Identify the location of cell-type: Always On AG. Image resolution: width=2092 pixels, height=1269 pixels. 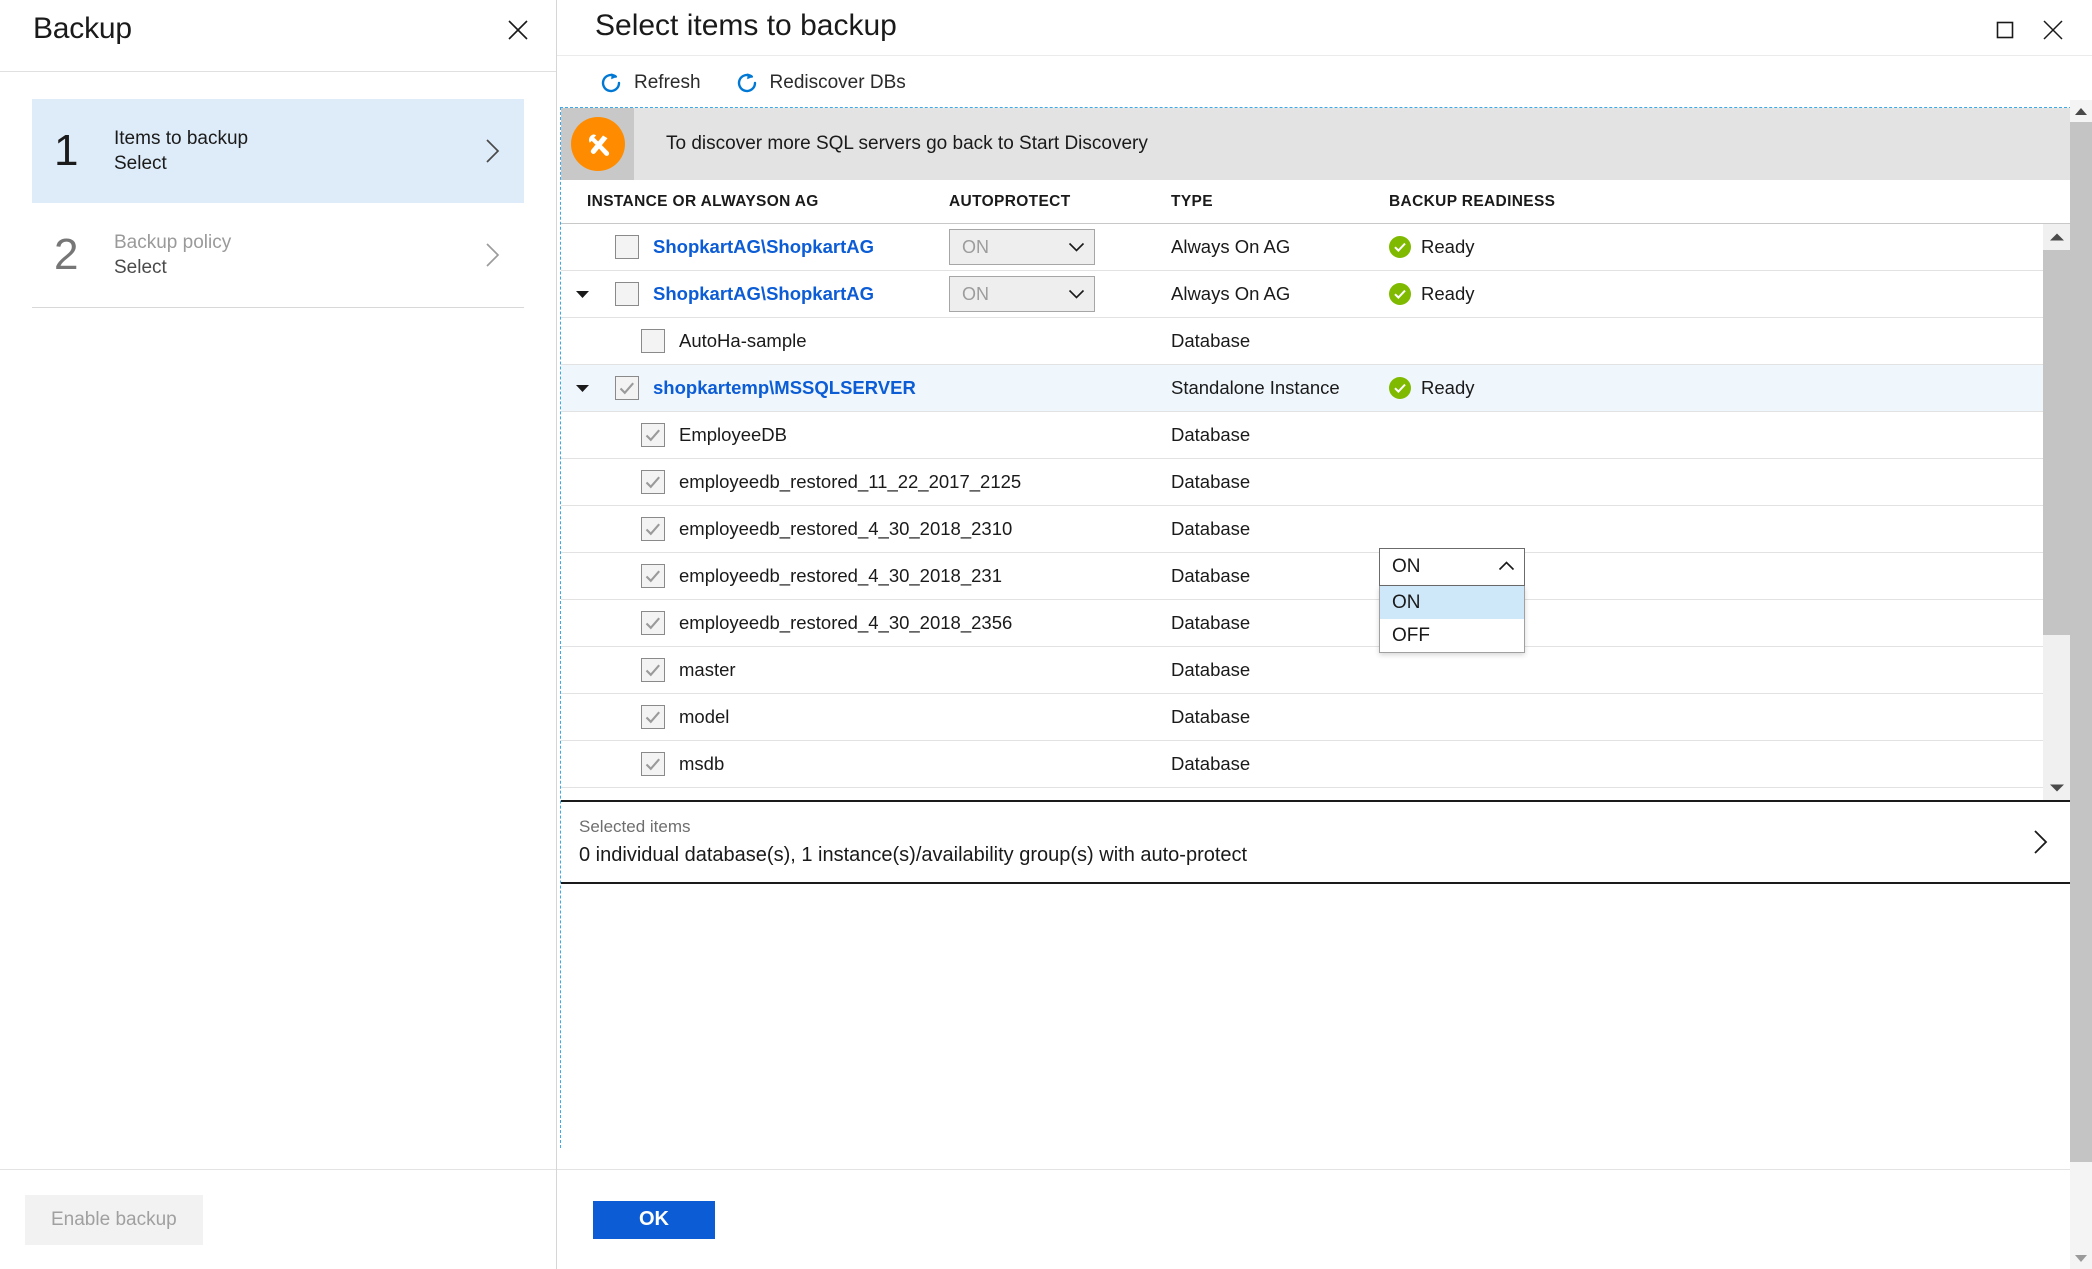
(1231, 246).